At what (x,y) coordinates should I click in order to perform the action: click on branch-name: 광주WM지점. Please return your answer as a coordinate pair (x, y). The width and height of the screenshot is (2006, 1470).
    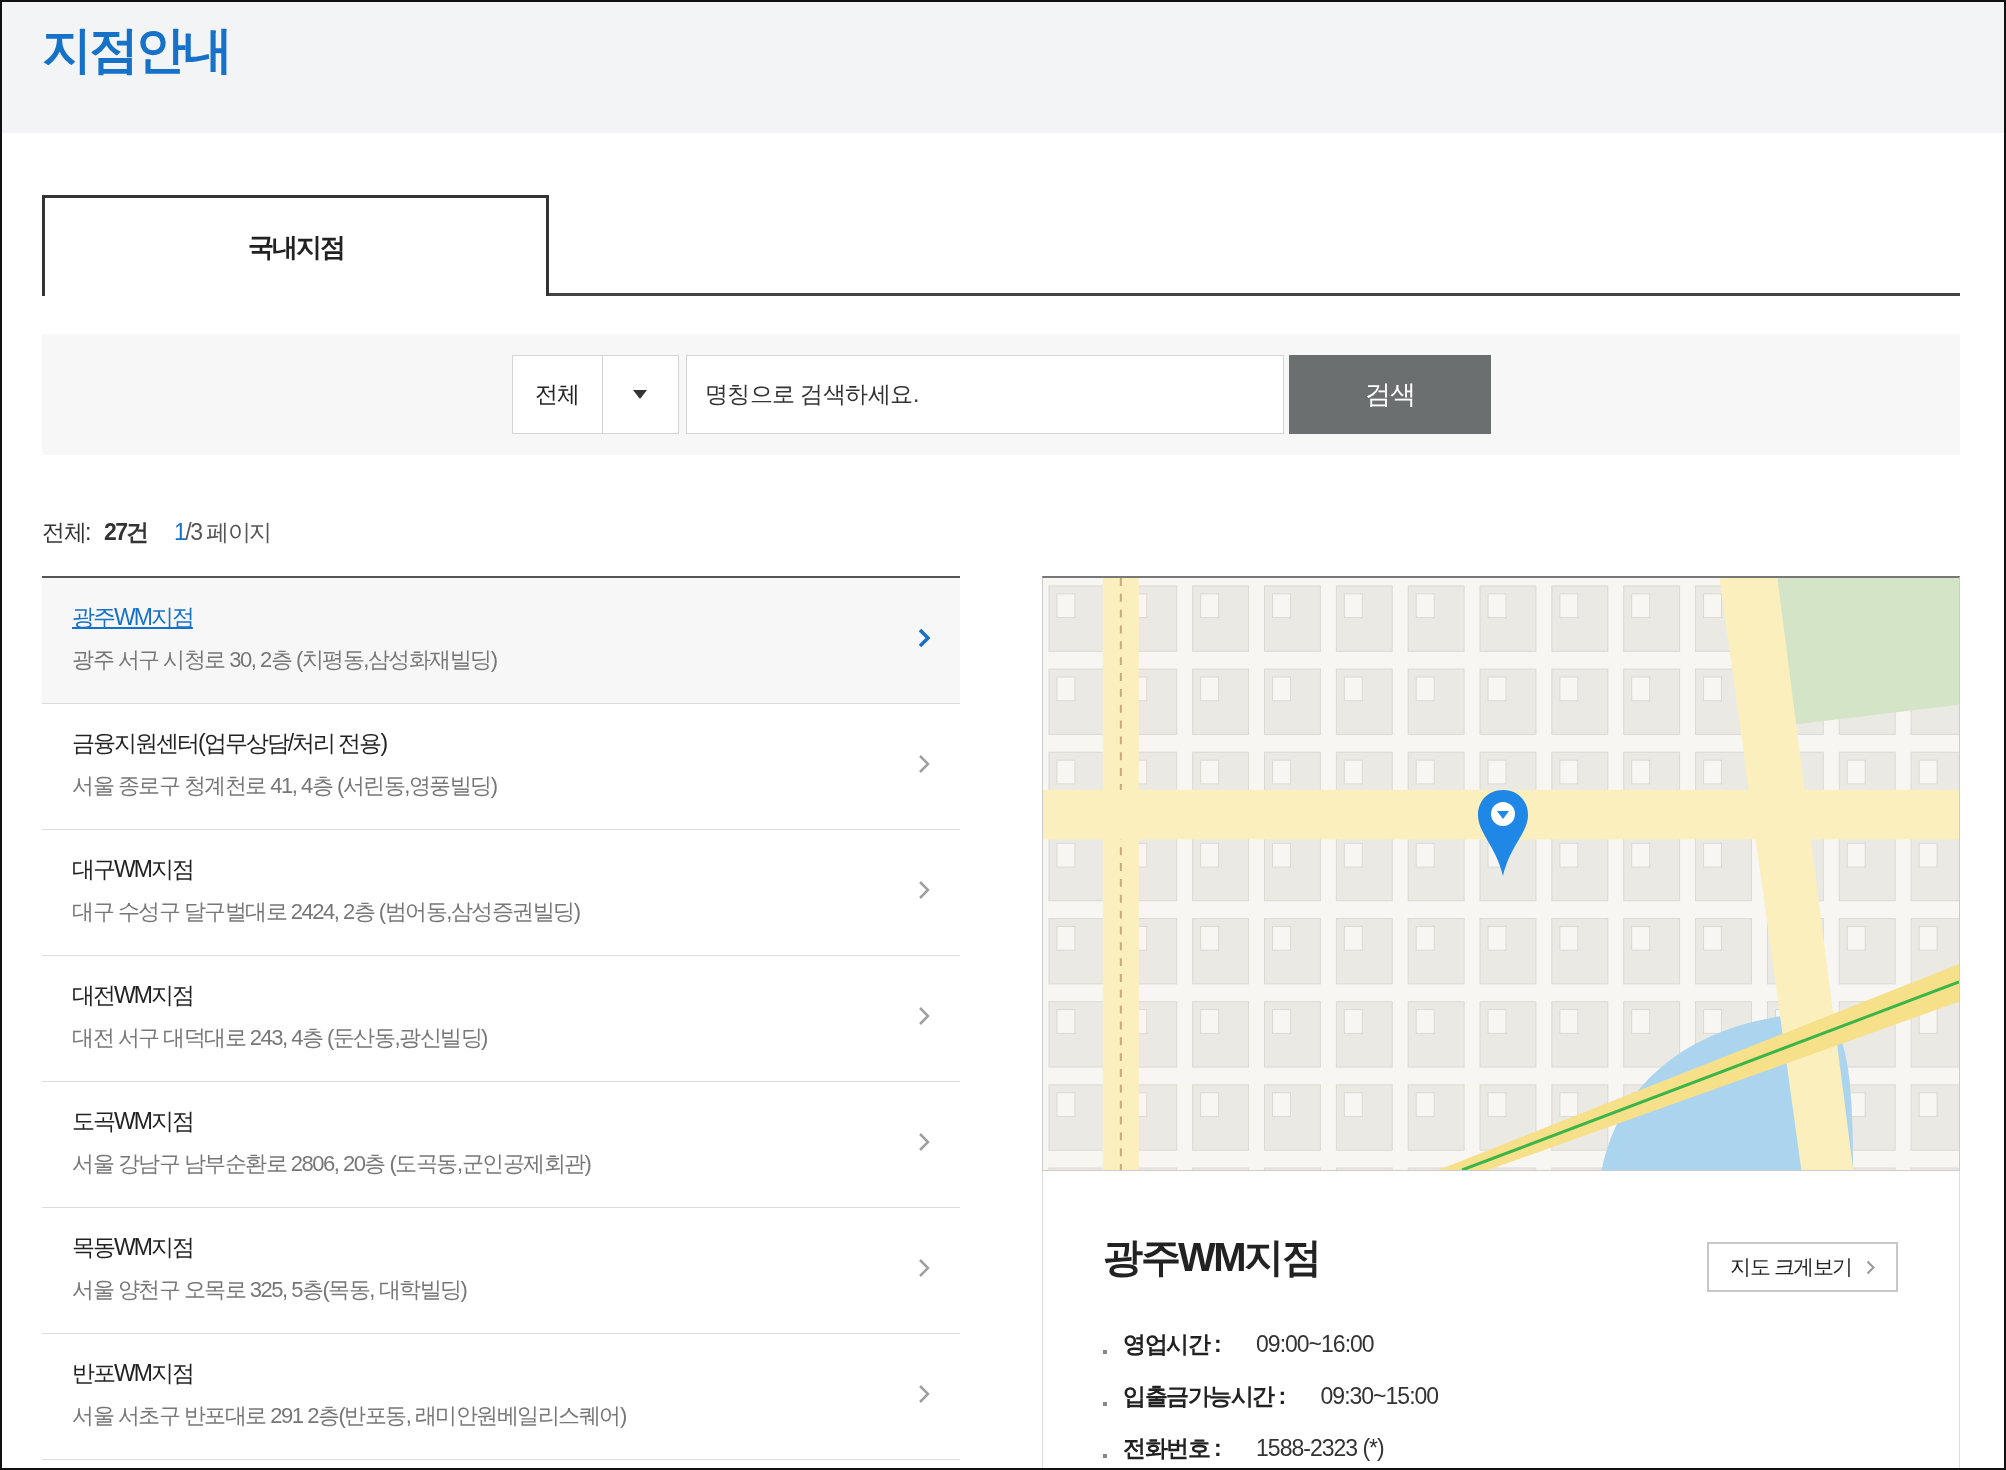
    Looking at the image, I should click on (132, 617).